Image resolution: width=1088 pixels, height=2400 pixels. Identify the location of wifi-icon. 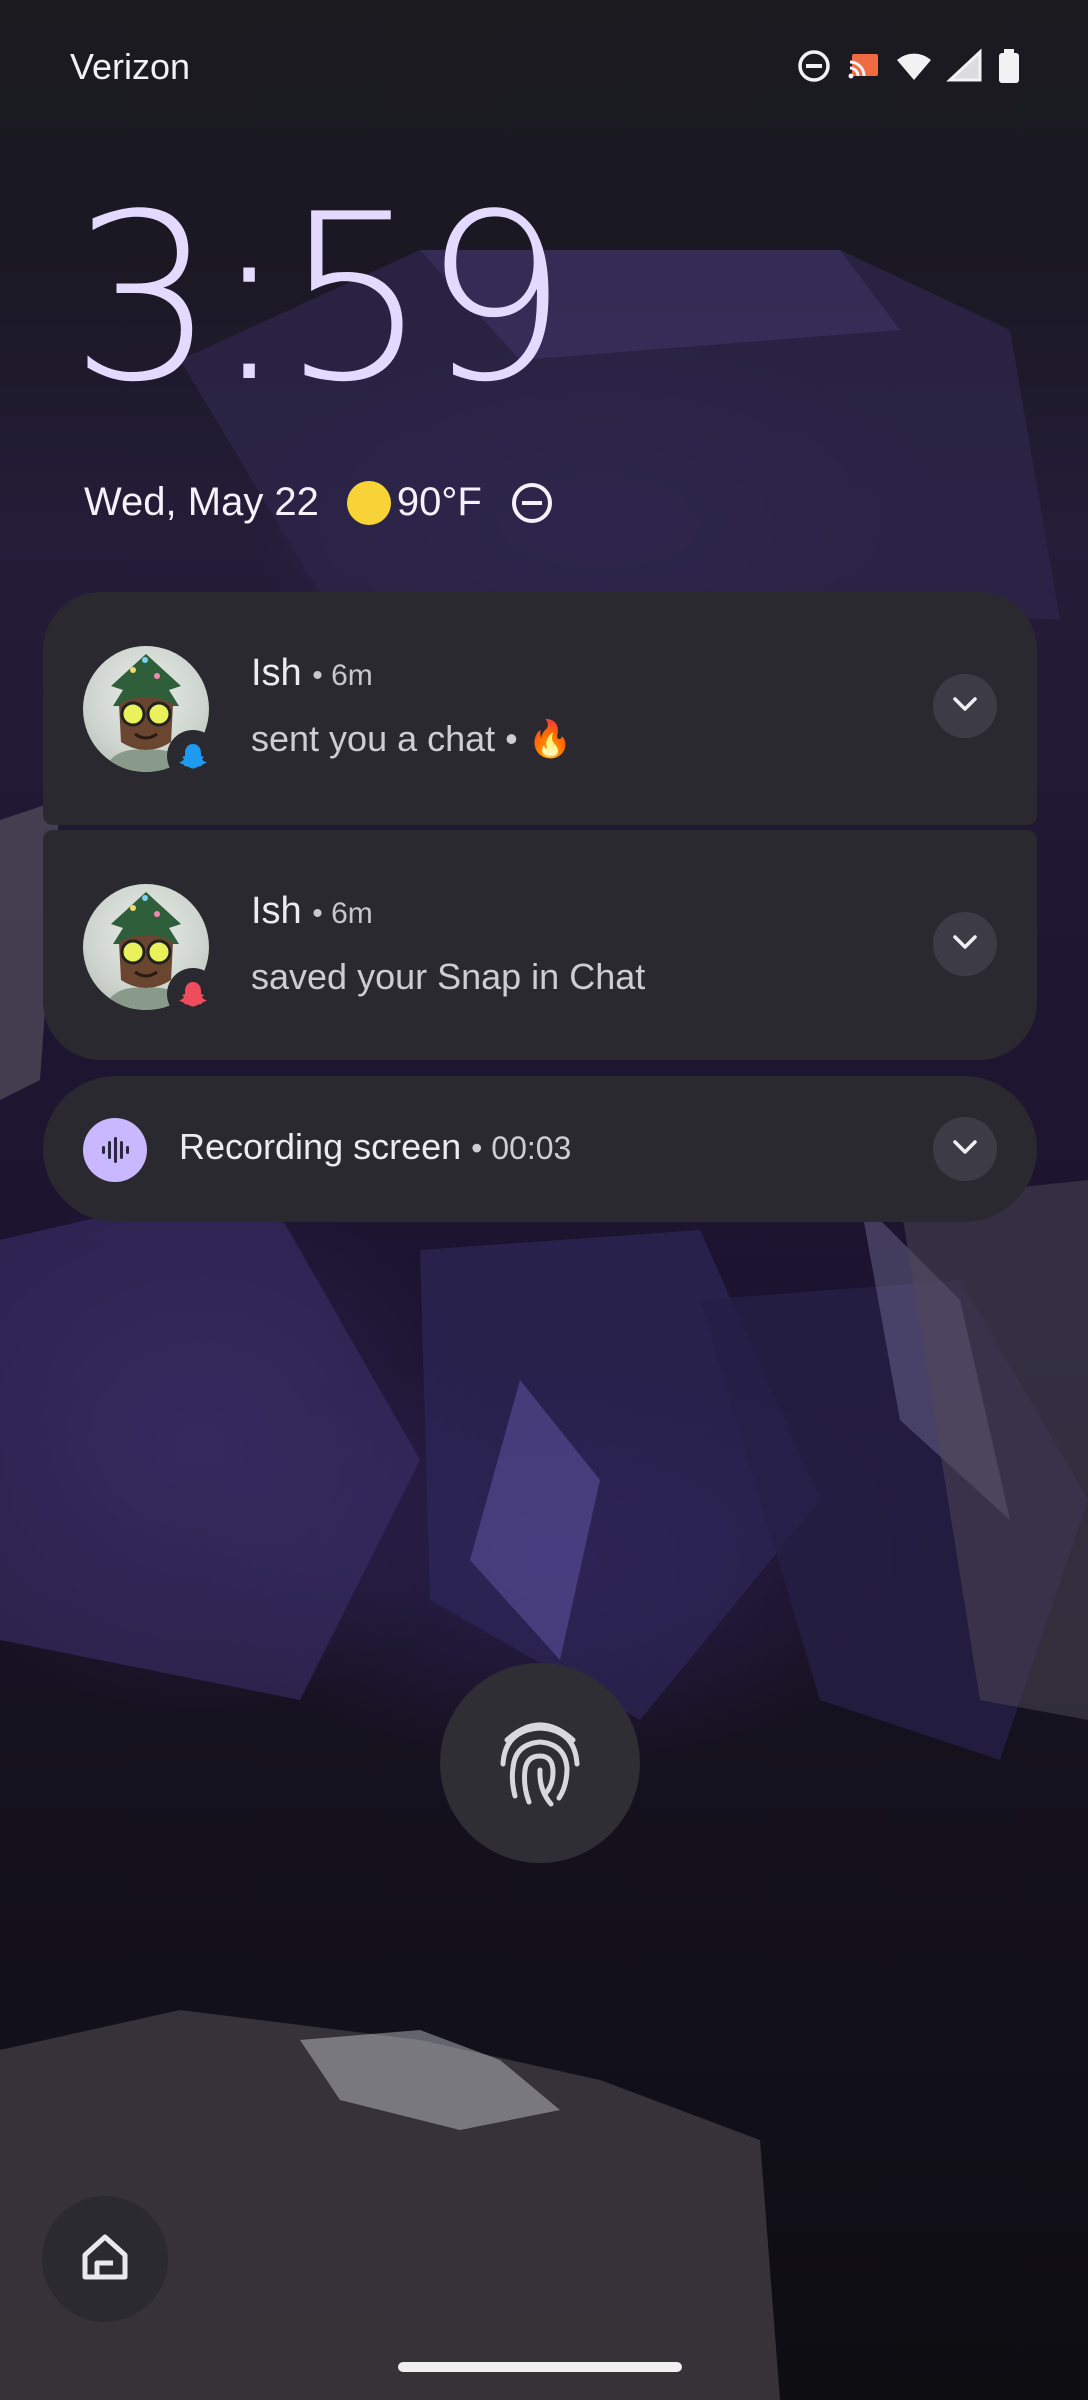
(914, 66).